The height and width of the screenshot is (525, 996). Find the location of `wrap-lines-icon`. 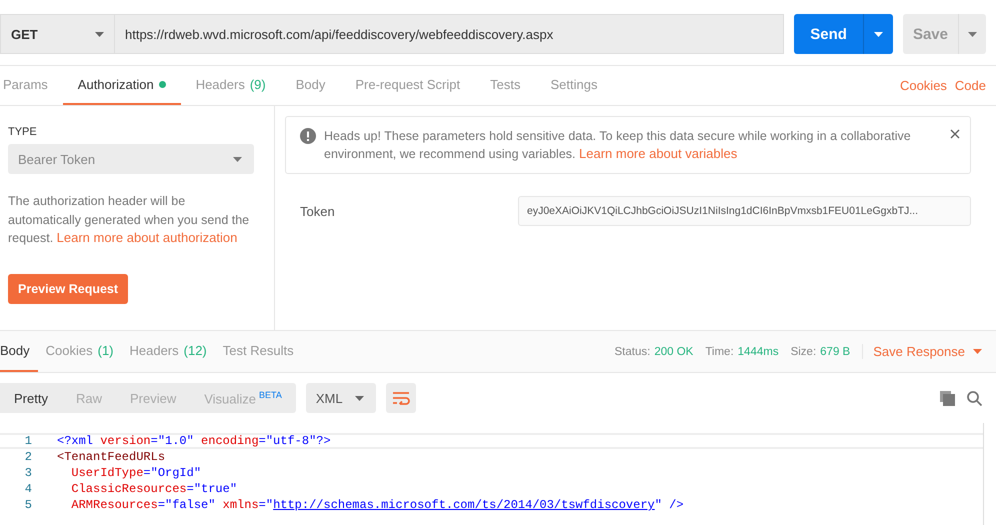

wrap-lines-icon is located at coordinates (401, 398).